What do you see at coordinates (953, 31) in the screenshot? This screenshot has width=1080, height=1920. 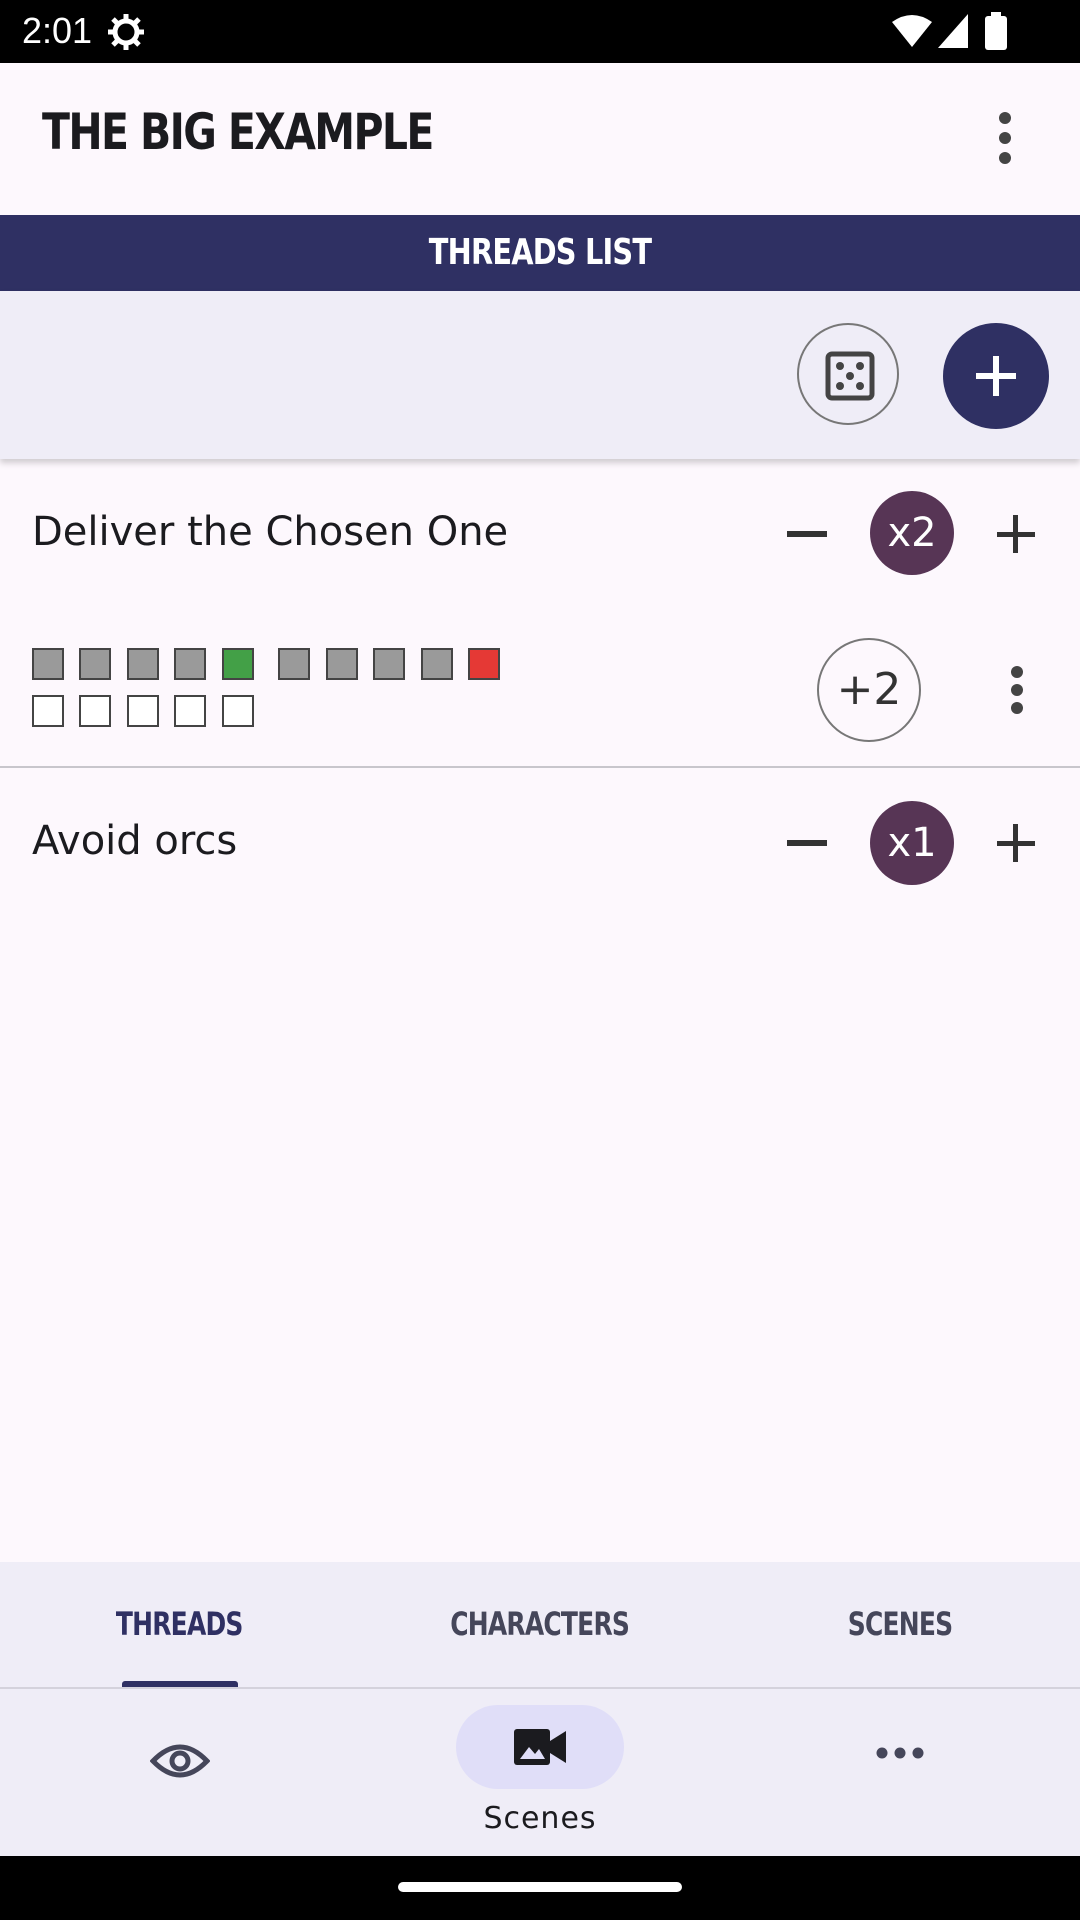 I see `signal-icon` at bounding box center [953, 31].